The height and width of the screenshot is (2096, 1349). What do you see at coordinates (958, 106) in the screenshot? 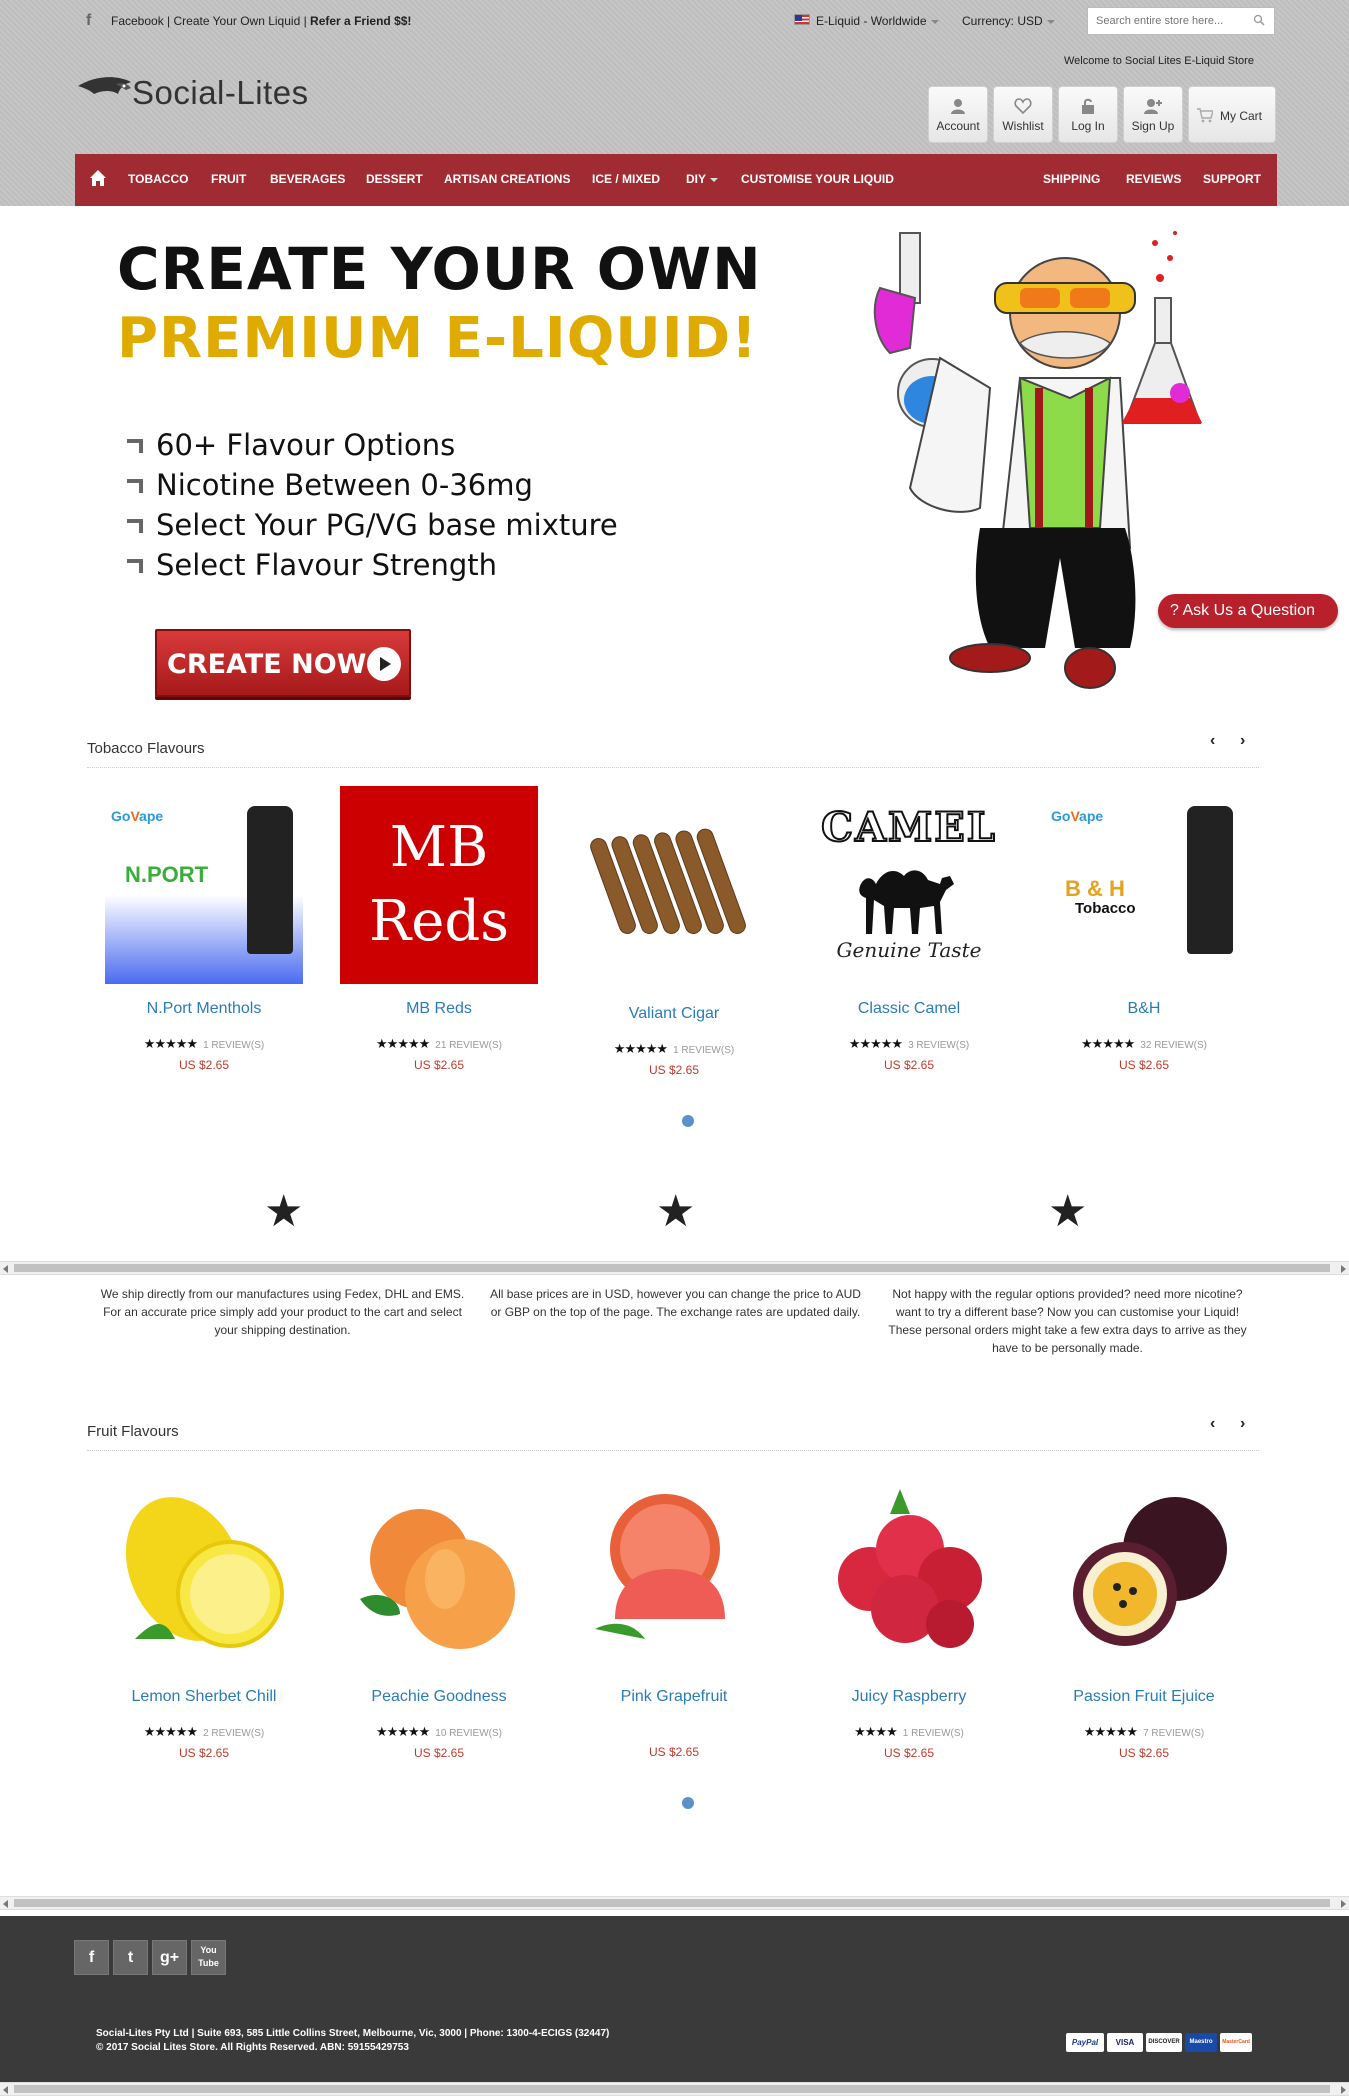
I see `user-icon` at bounding box center [958, 106].